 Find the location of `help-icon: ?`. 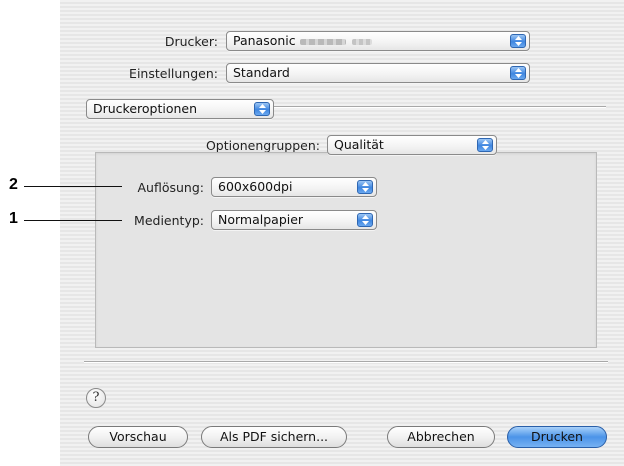

help-icon: ? is located at coordinates (96, 398).